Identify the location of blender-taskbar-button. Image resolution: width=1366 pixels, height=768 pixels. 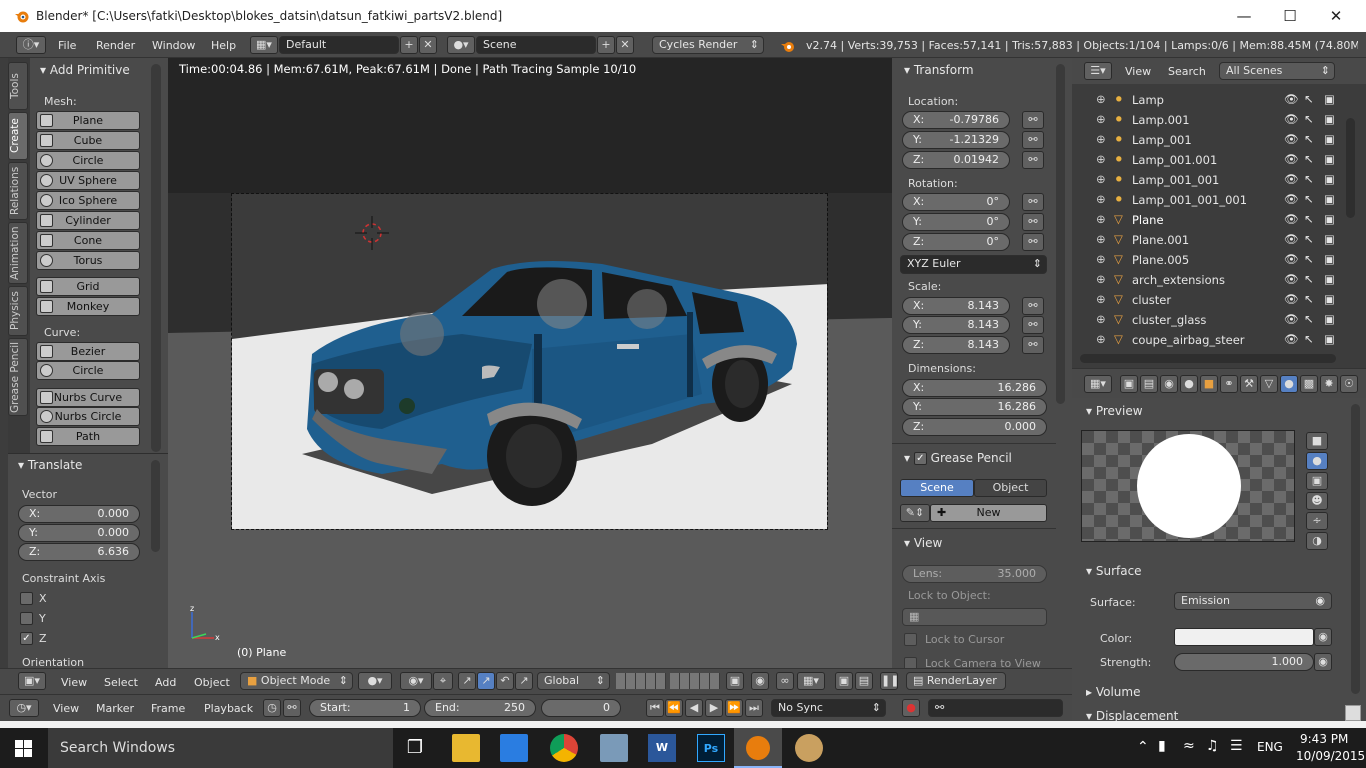
(758, 748).